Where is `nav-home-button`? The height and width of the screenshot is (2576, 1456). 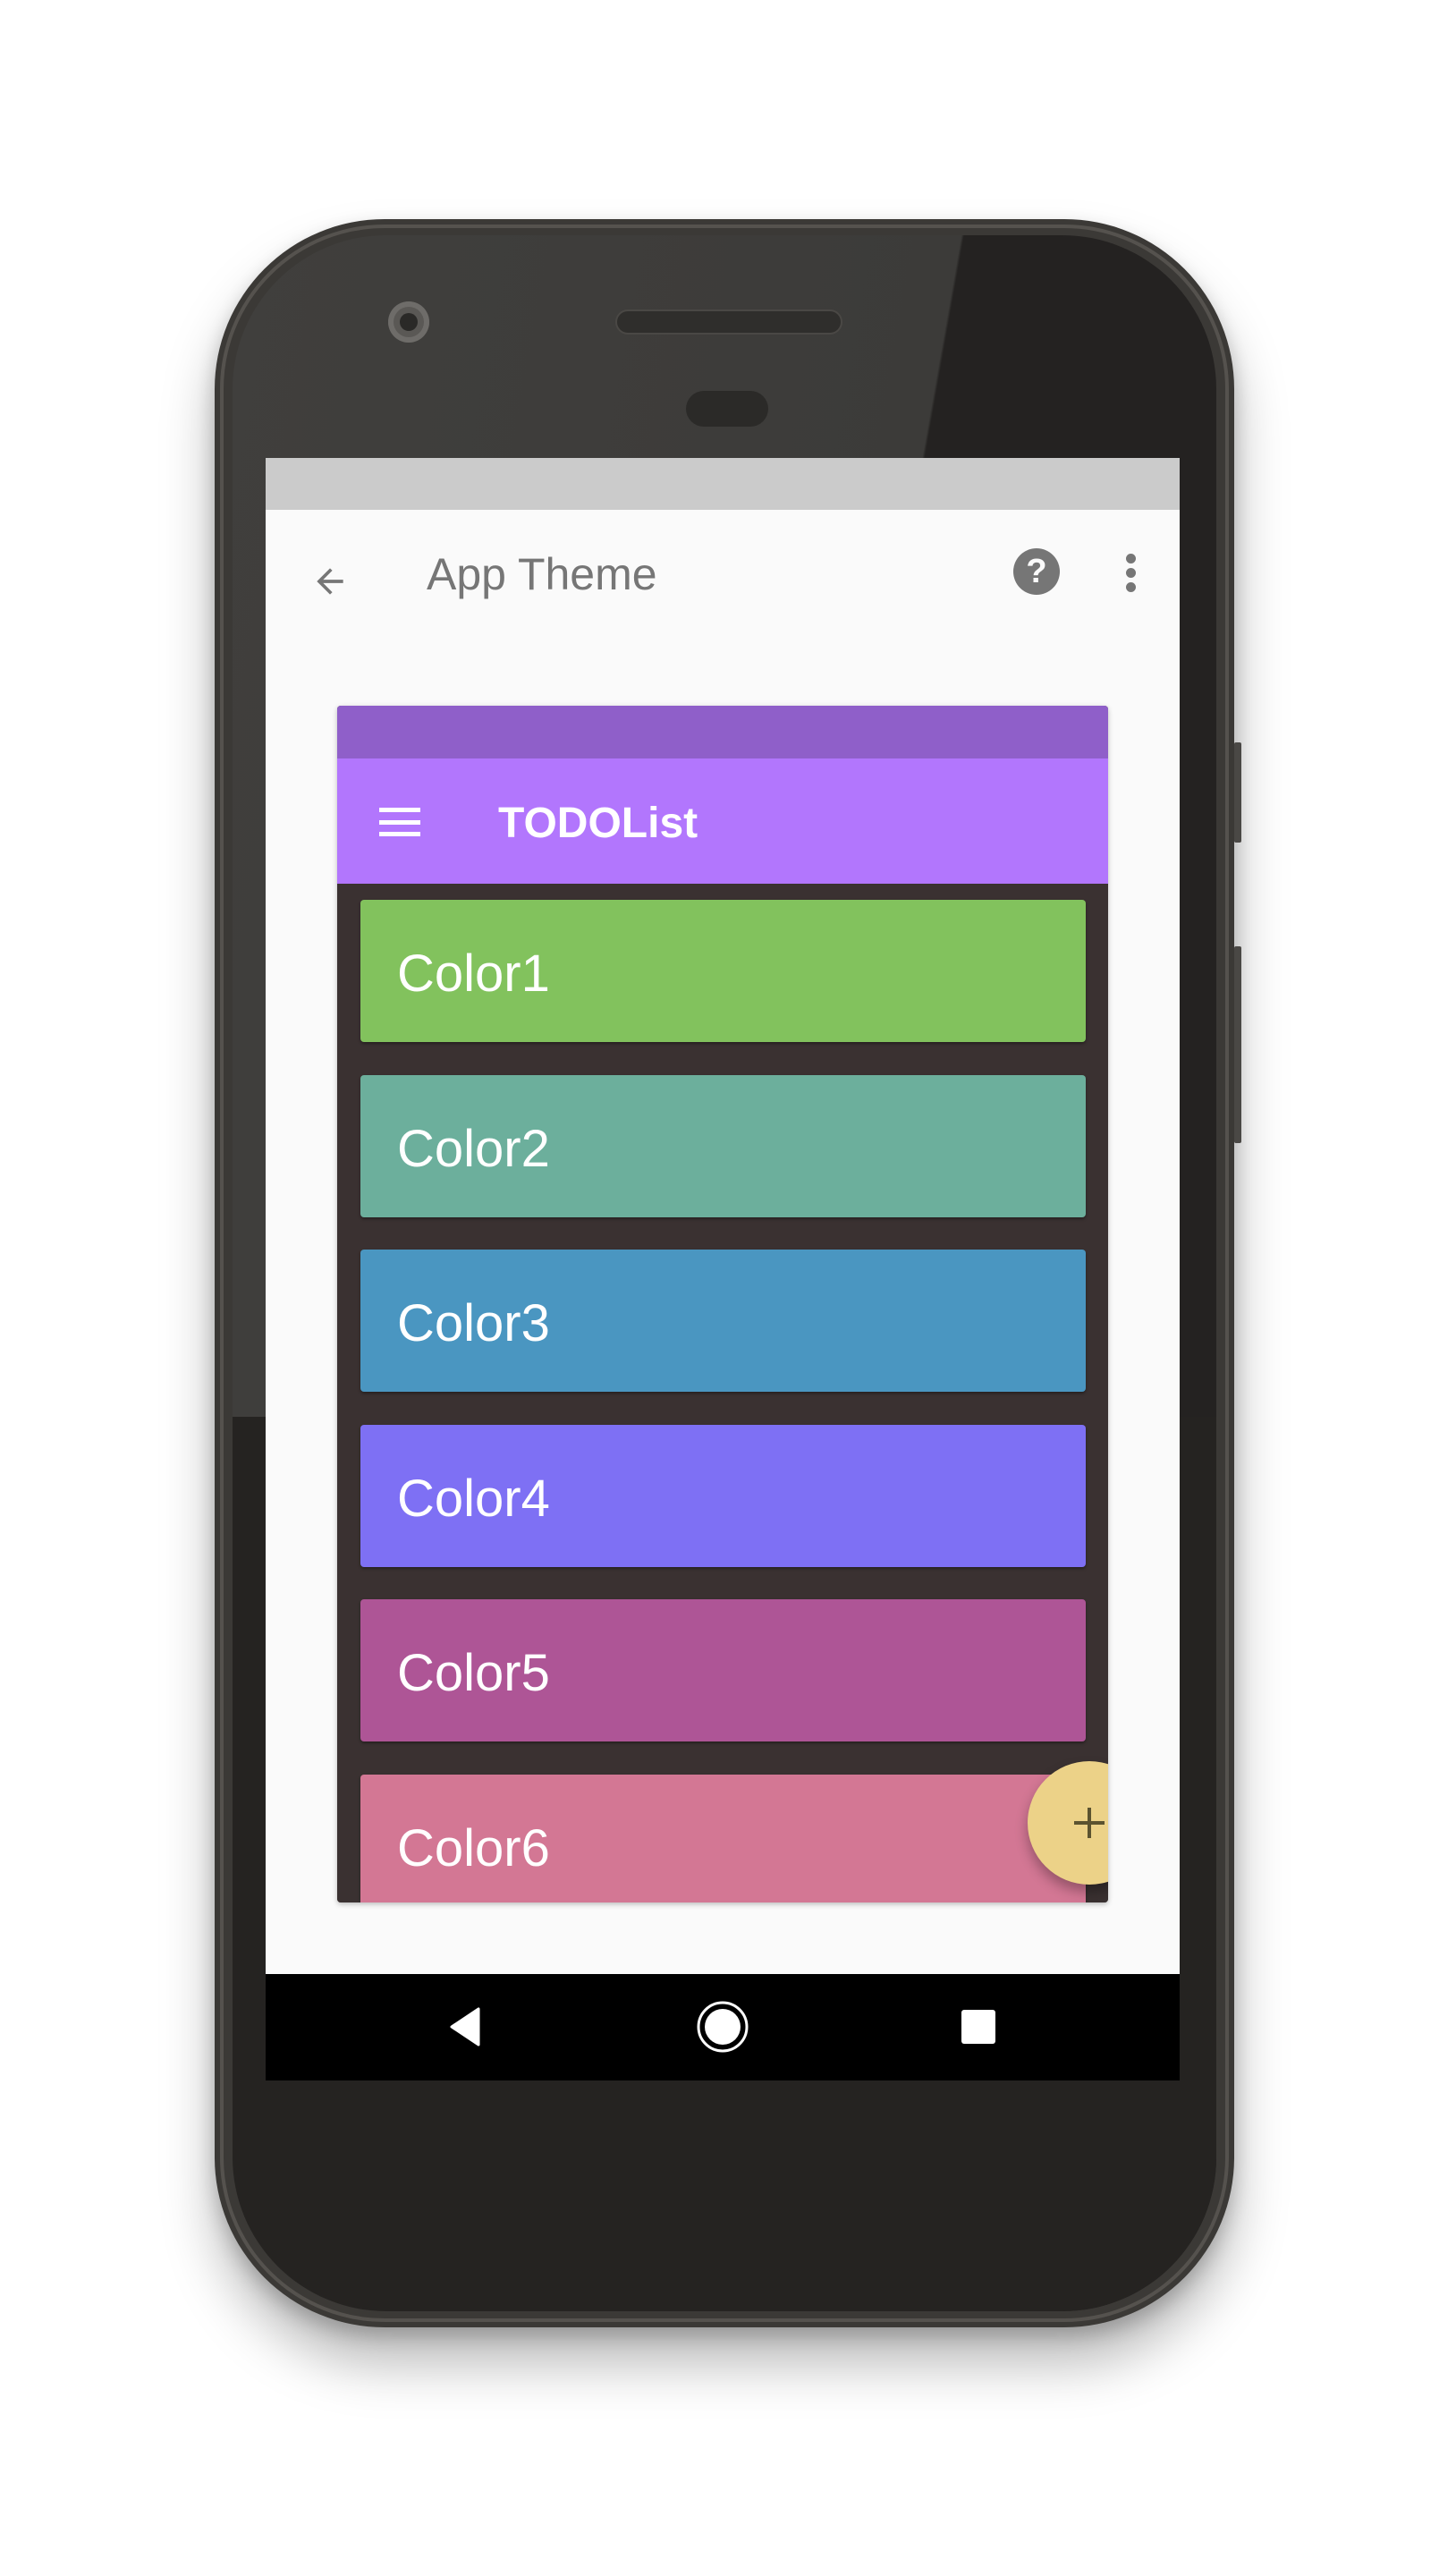 nav-home-button is located at coordinates (722, 2027).